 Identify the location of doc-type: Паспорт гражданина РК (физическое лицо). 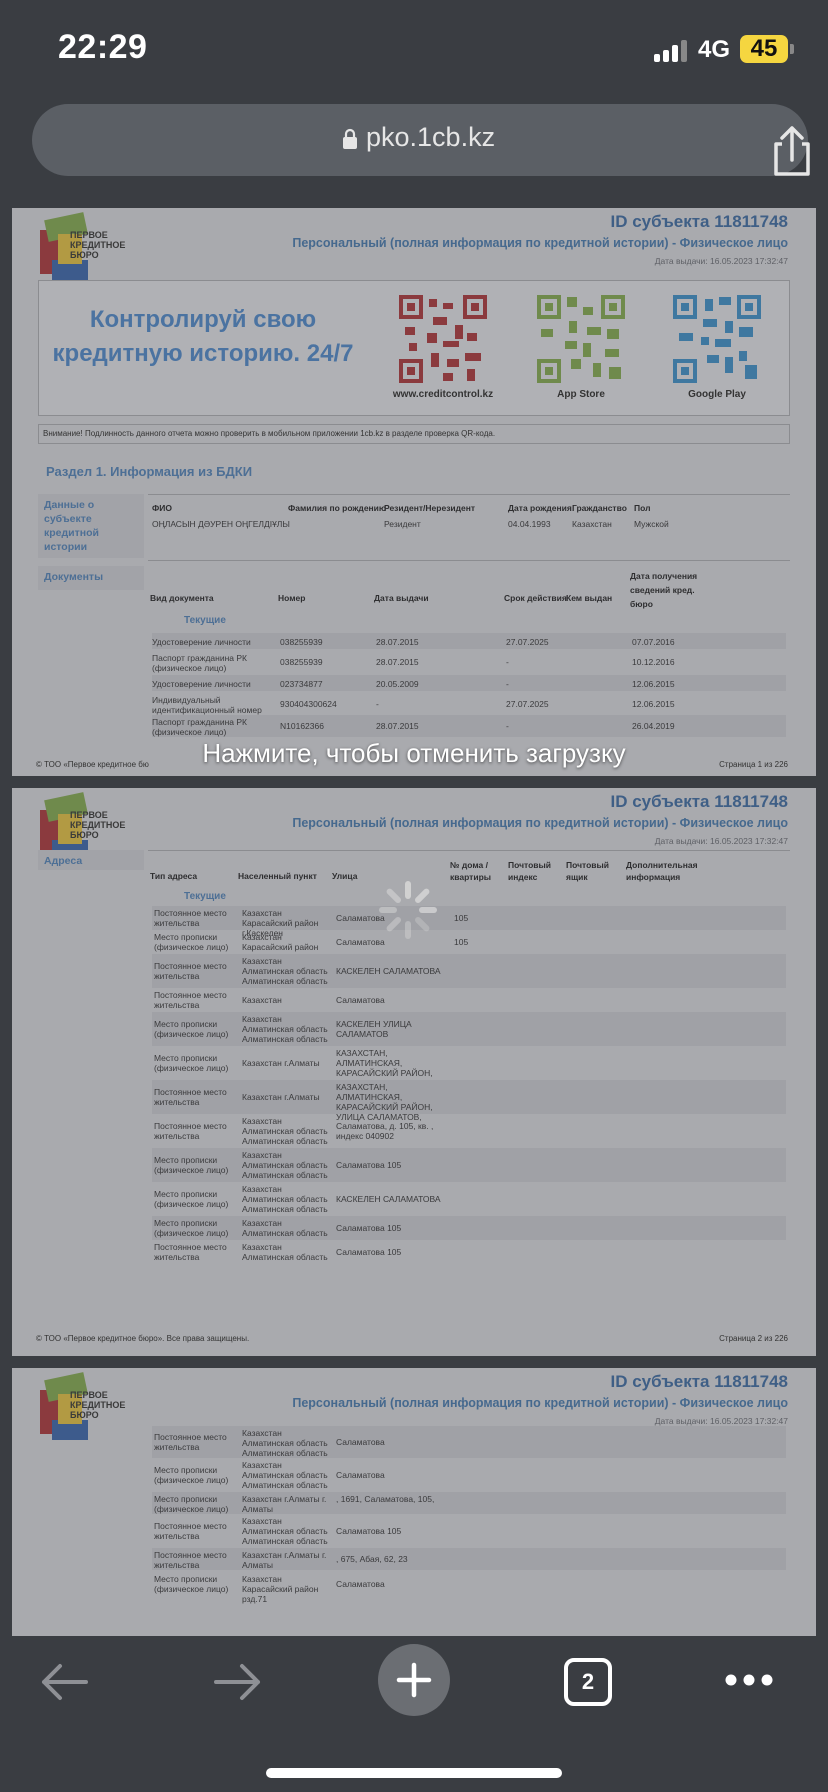
(199, 727).